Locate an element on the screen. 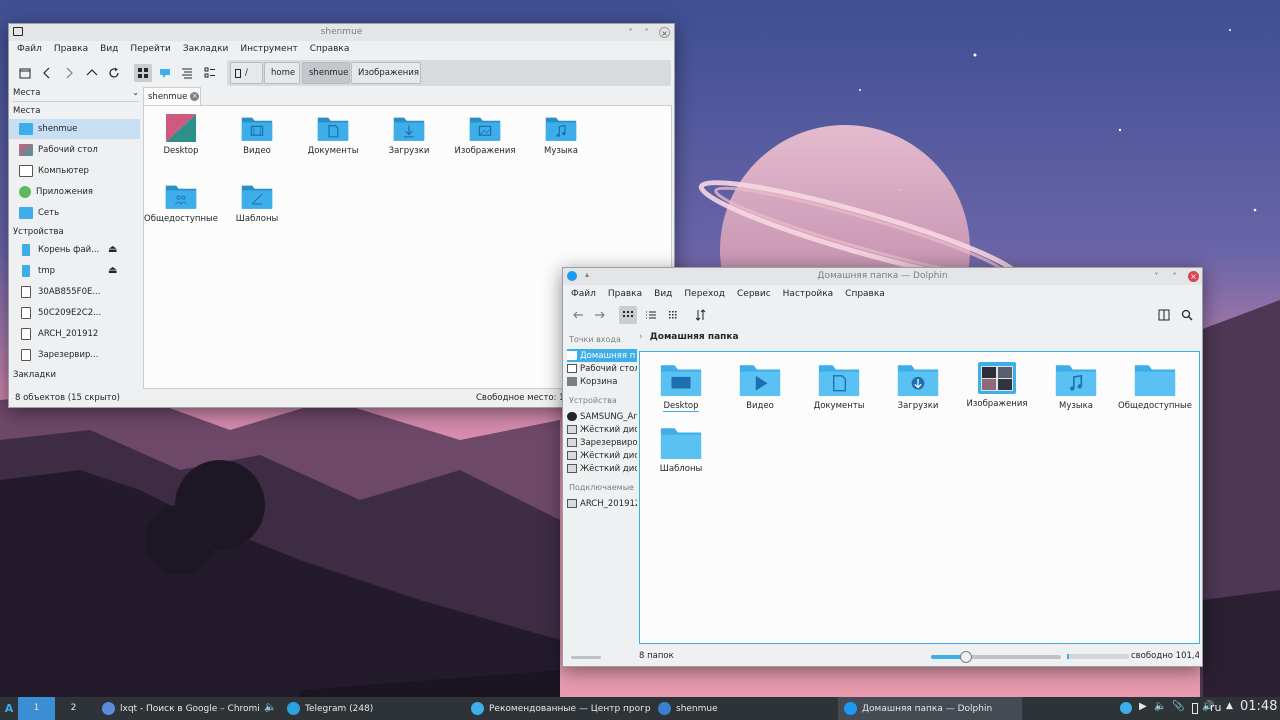  menu-go: Перейти is located at coordinates (150, 49).